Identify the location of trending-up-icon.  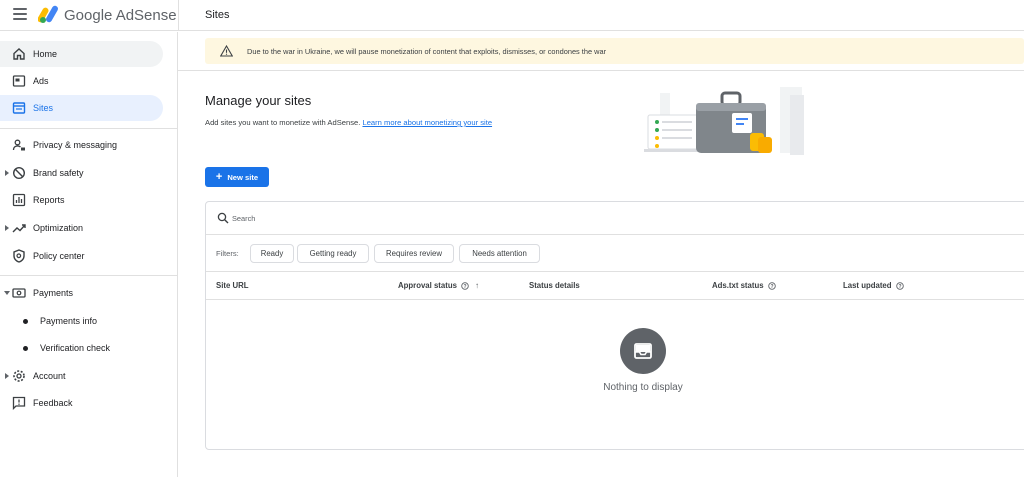
(19, 228).